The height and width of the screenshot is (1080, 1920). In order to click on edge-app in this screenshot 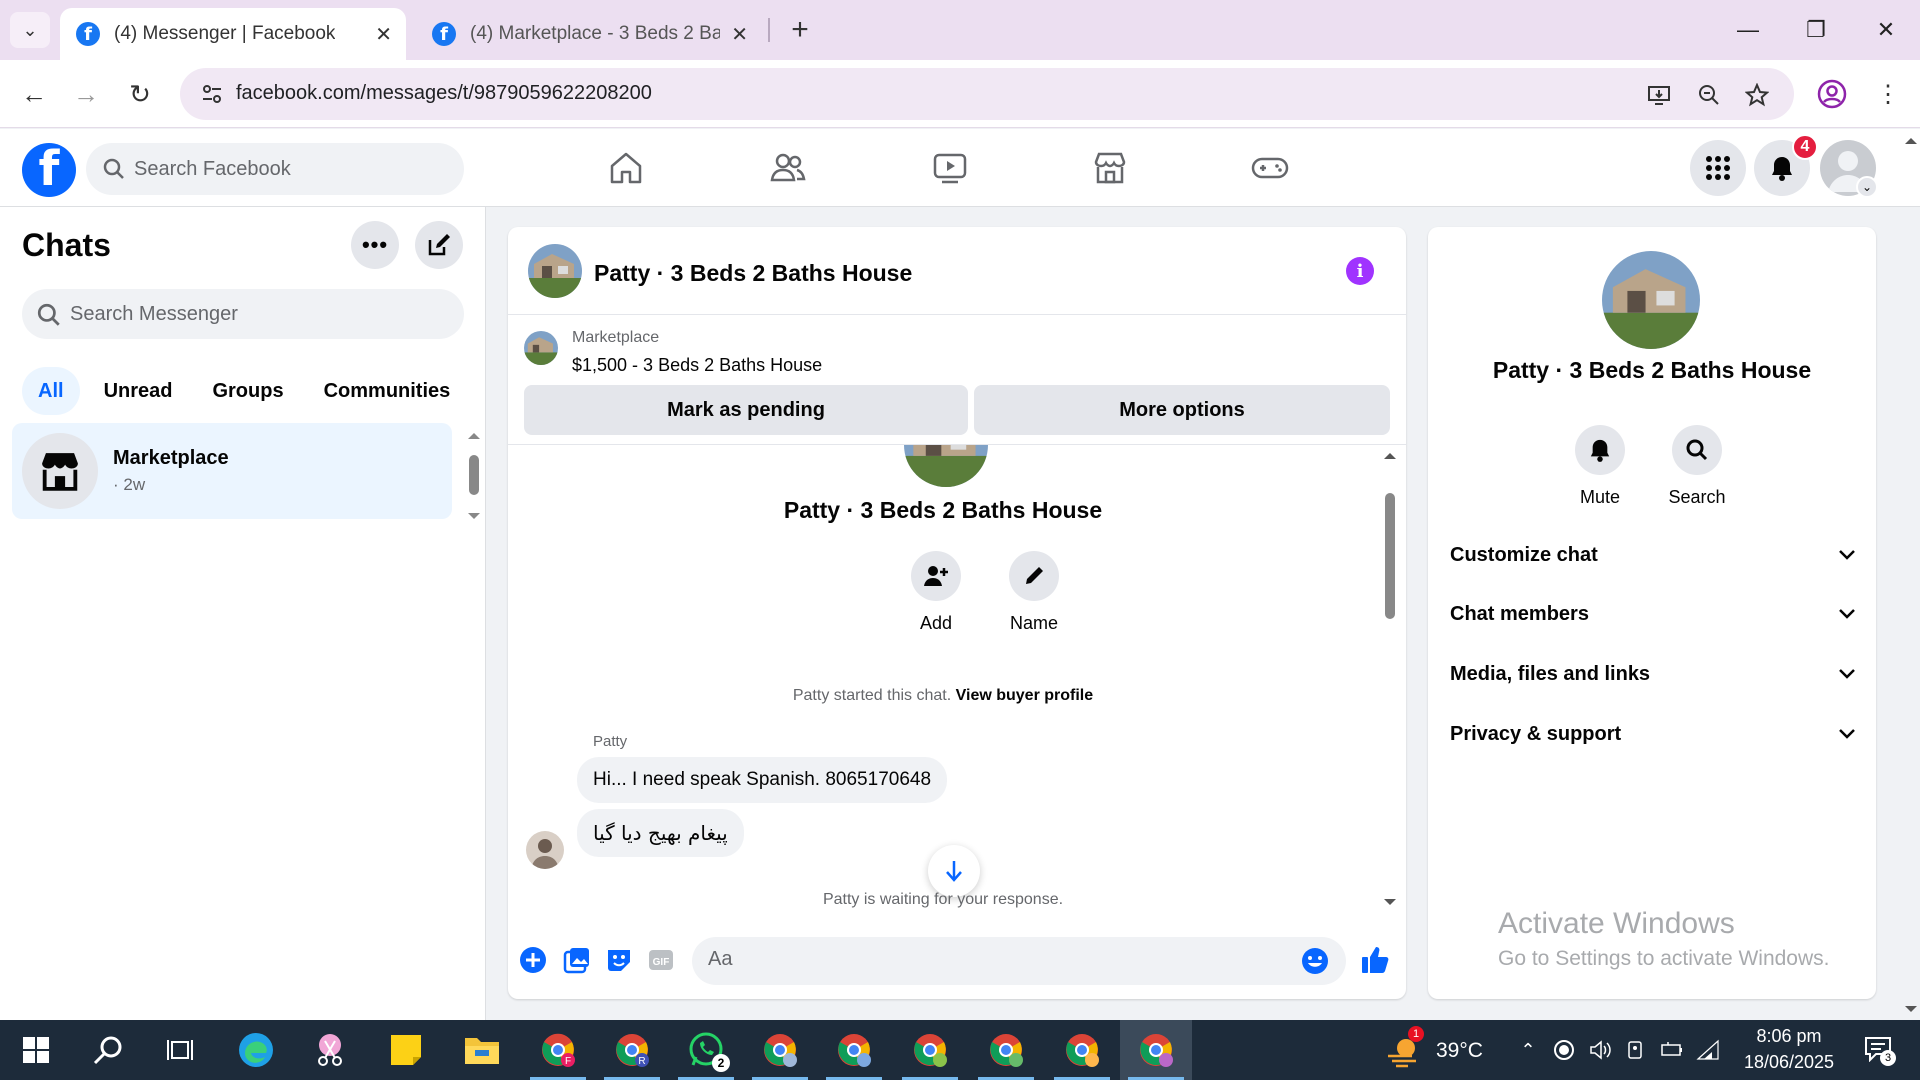, I will do `click(256, 1050)`.